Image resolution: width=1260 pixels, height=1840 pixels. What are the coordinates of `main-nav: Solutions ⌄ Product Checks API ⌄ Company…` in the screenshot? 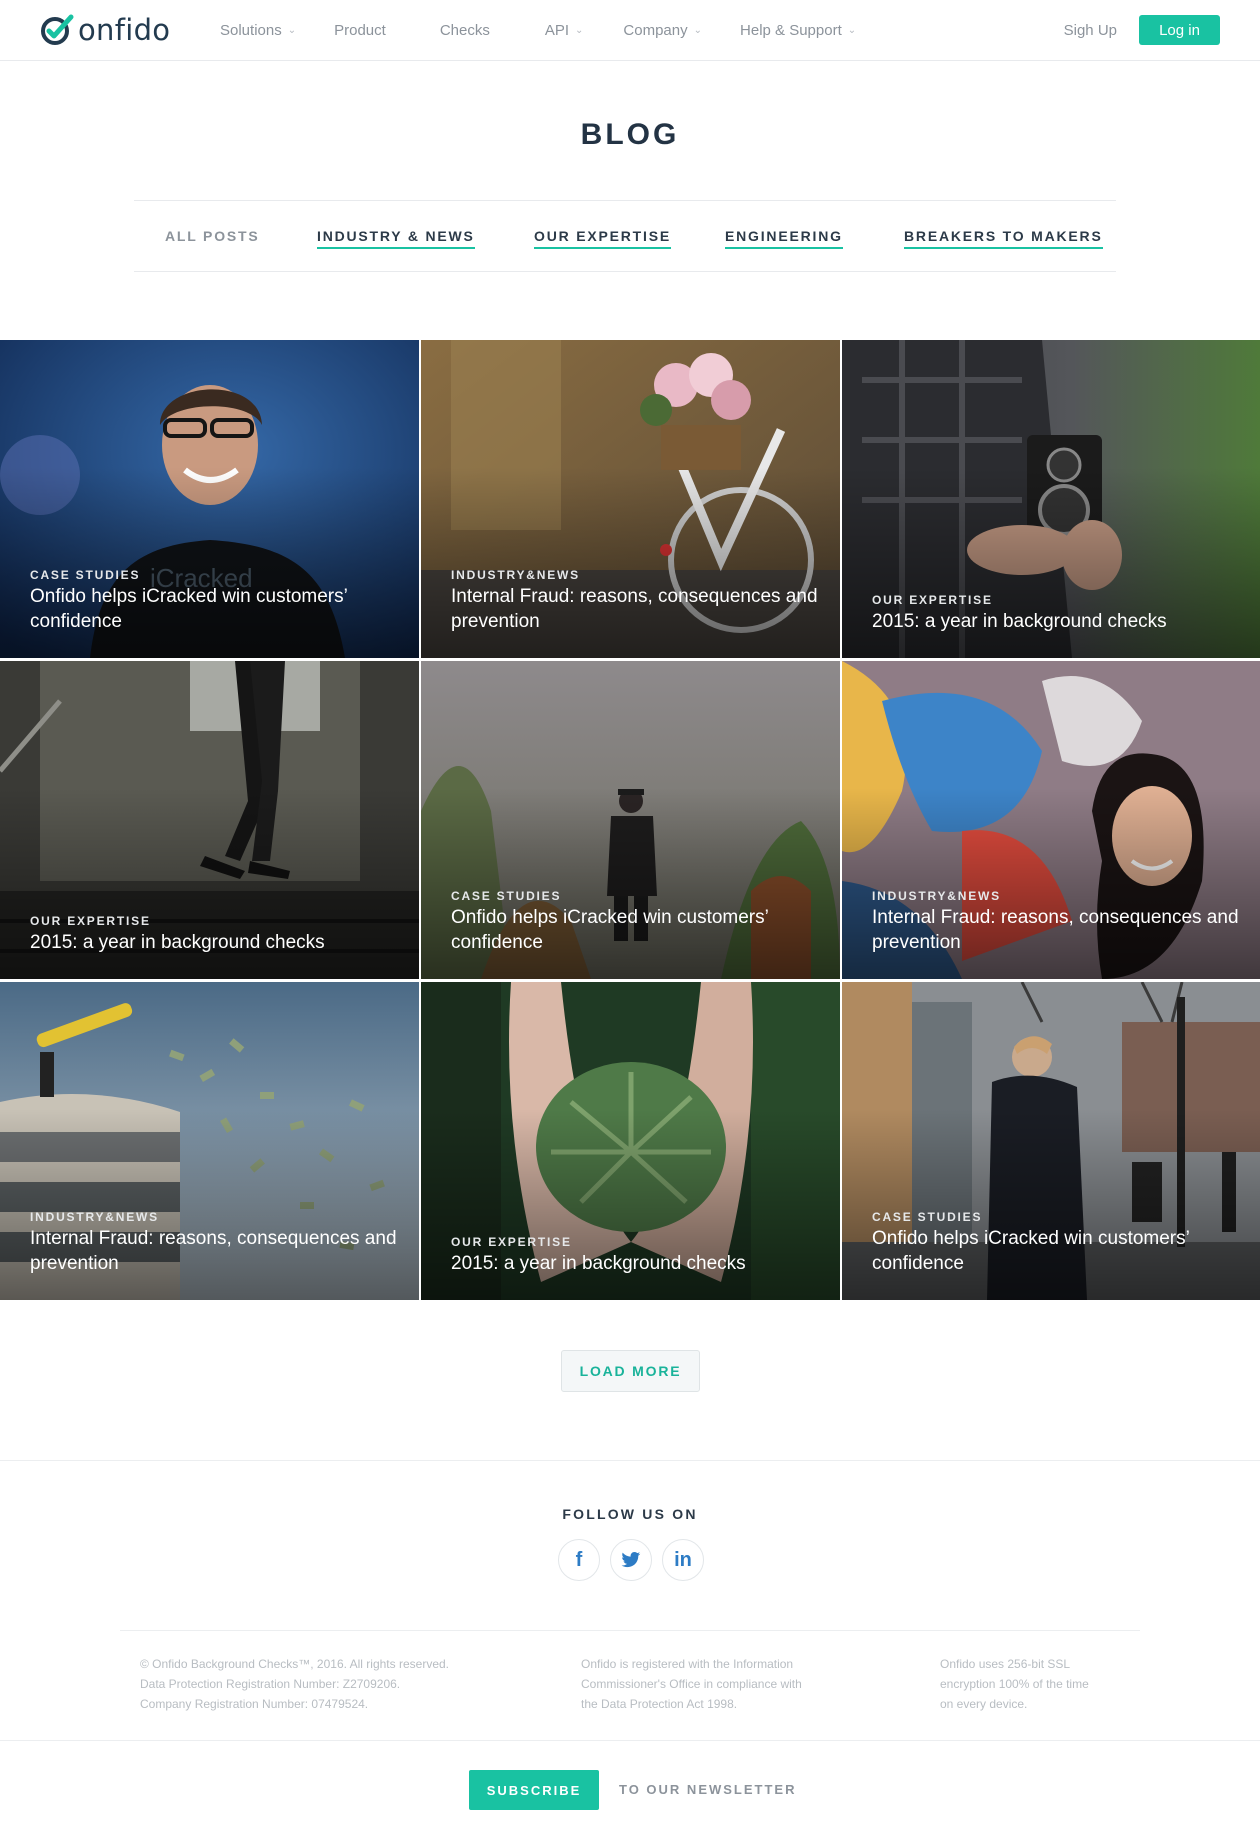 It's located at (538, 30).